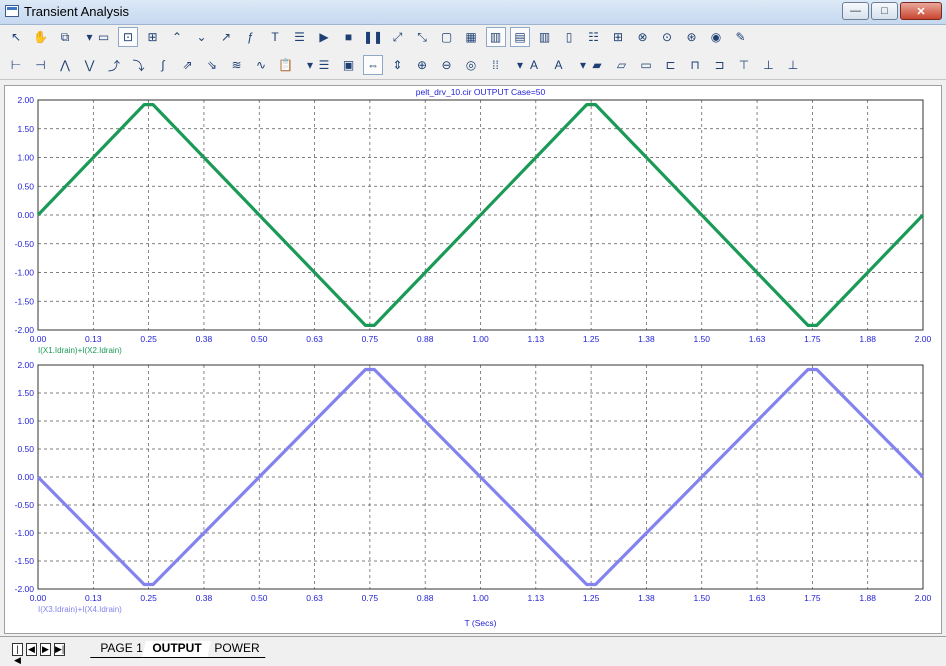  I want to click on valley-find-icon: ⋁, so click(90, 65).